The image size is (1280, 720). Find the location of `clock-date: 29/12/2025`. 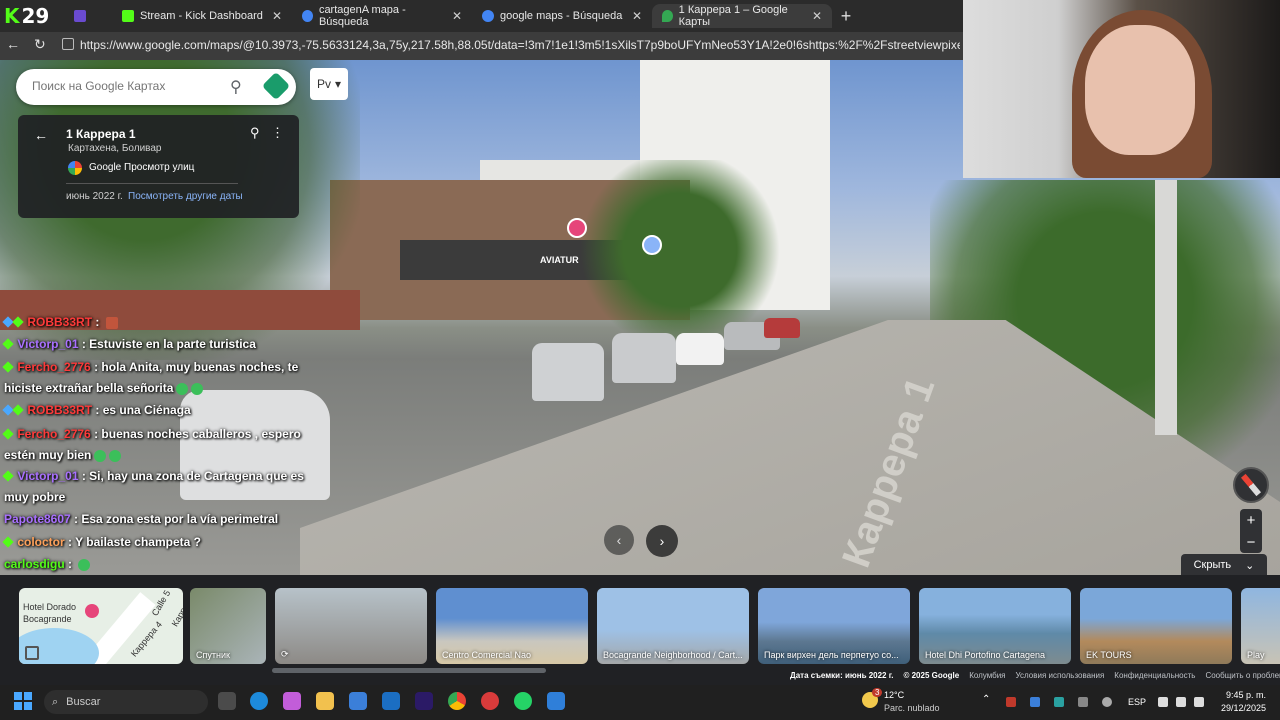

clock-date: 29/12/2025 is located at coordinates (1240, 708).